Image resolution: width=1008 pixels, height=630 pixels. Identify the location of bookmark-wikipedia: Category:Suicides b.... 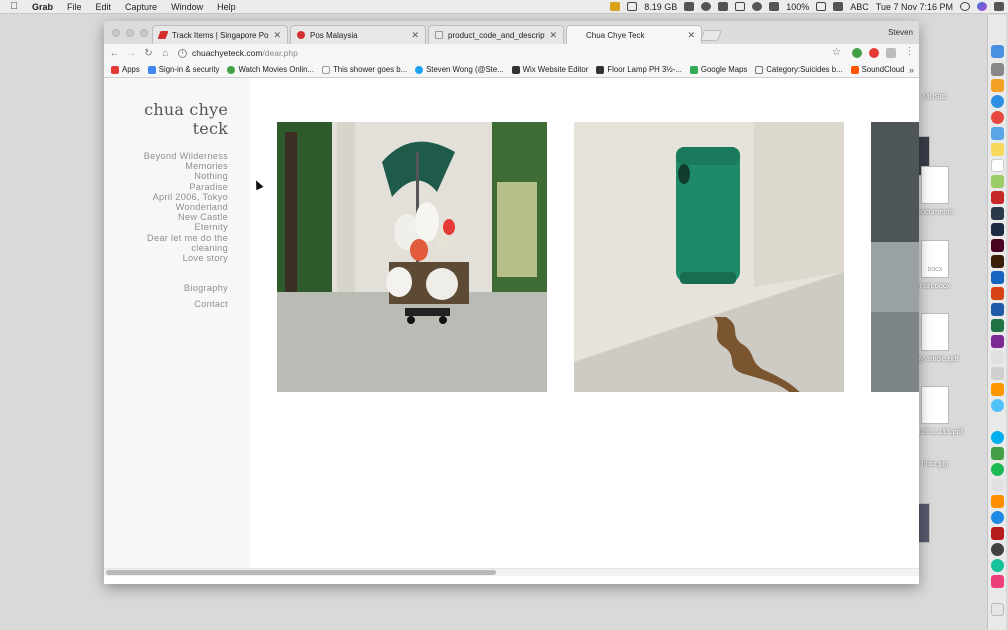
(799, 69).